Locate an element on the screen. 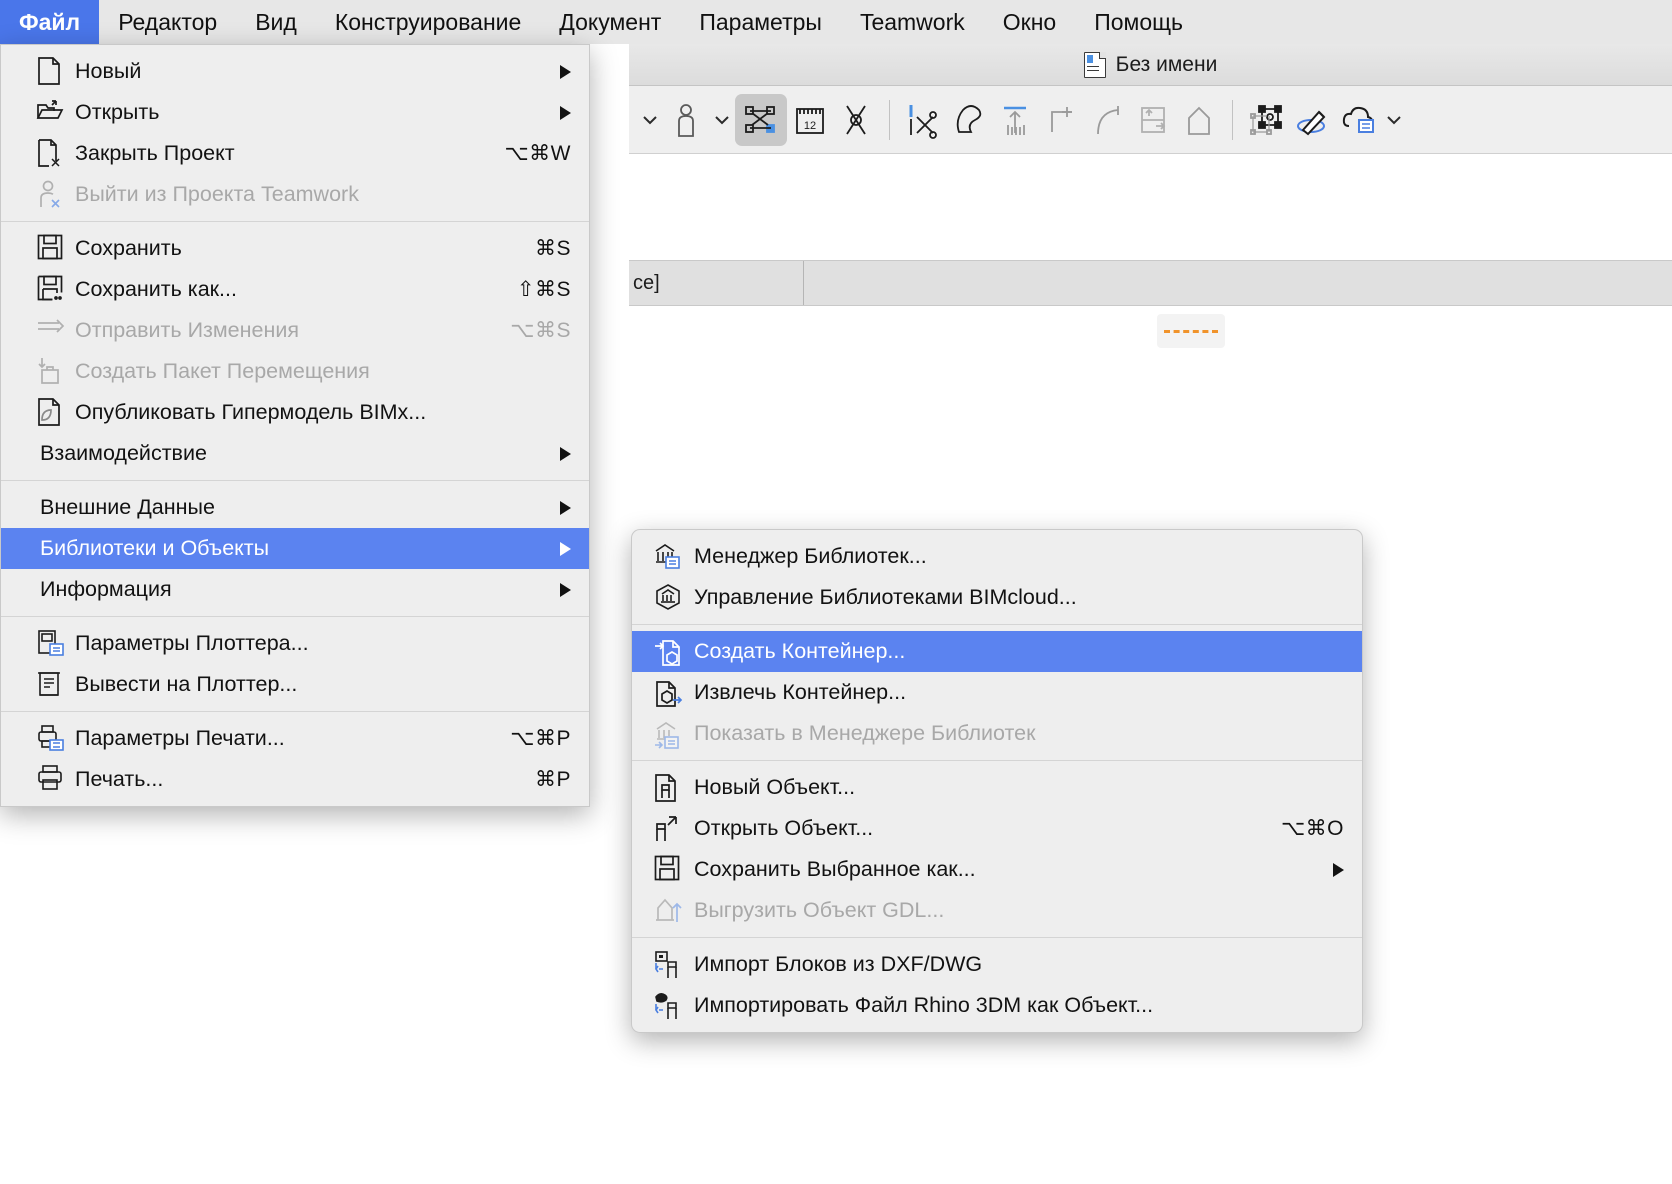  submenu-item-import-dxf-blocks: Импорт Блоков из DXF/DWG is located at coordinates (997, 964).